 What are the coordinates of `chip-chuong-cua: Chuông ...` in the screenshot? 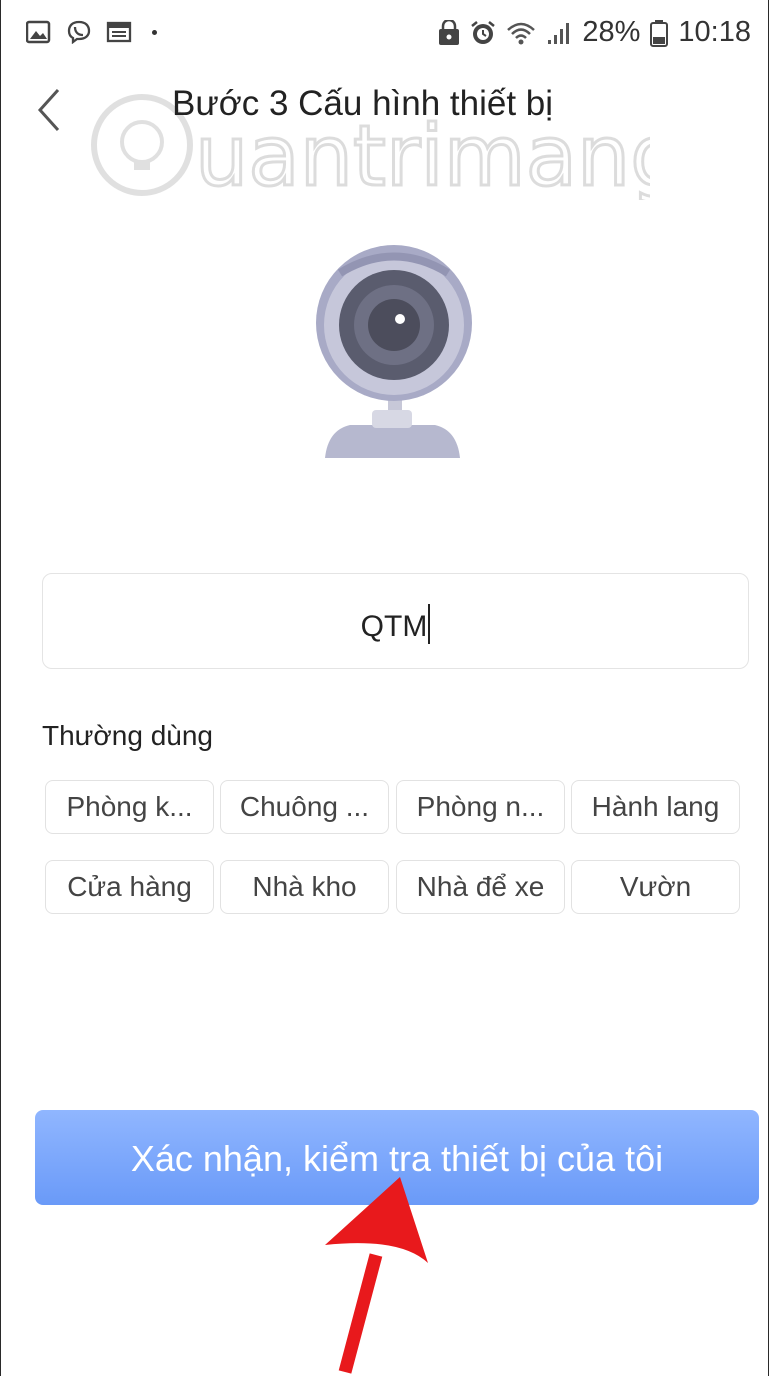 It's located at (304, 807).